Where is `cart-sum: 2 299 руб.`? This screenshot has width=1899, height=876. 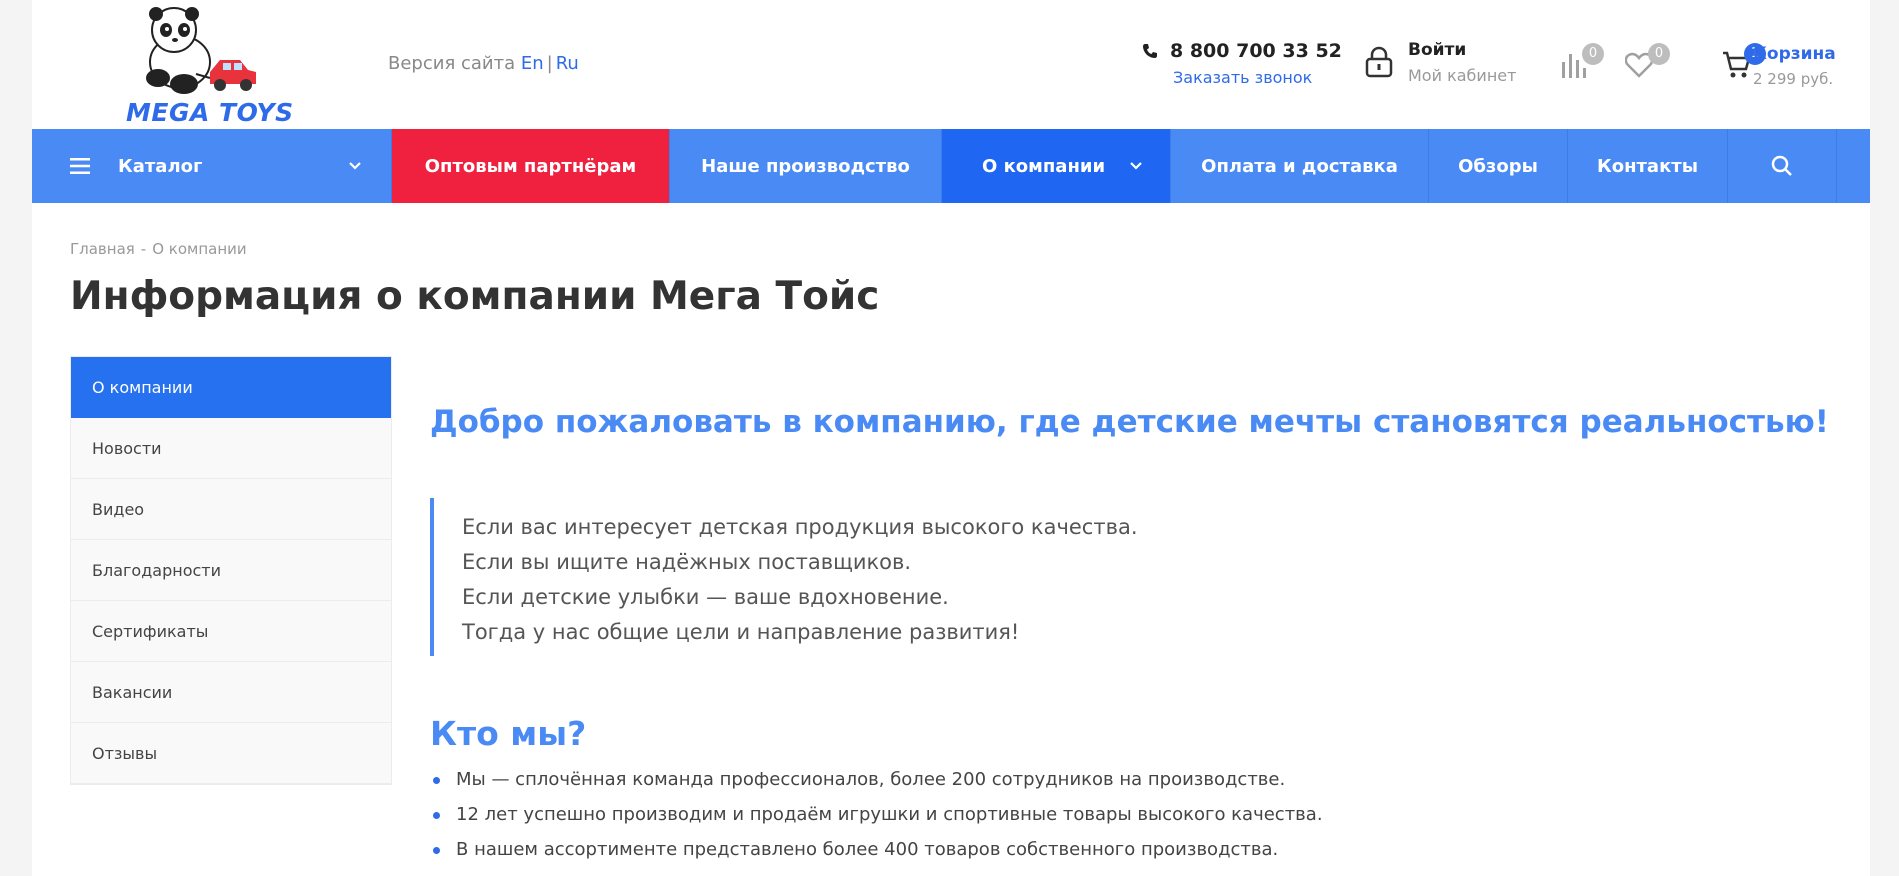
cart-sum: 2 299 руб. is located at coordinates (1793, 79).